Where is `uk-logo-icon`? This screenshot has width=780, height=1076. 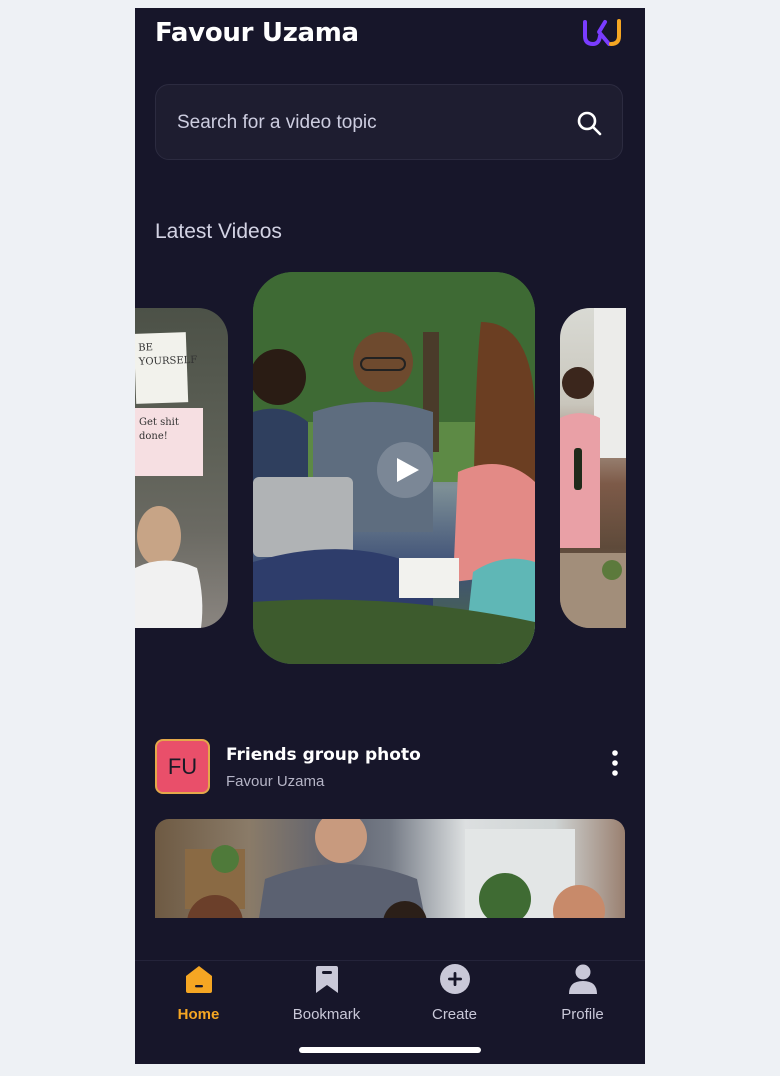 uk-logo-icon is located at coordinates (602, 33).